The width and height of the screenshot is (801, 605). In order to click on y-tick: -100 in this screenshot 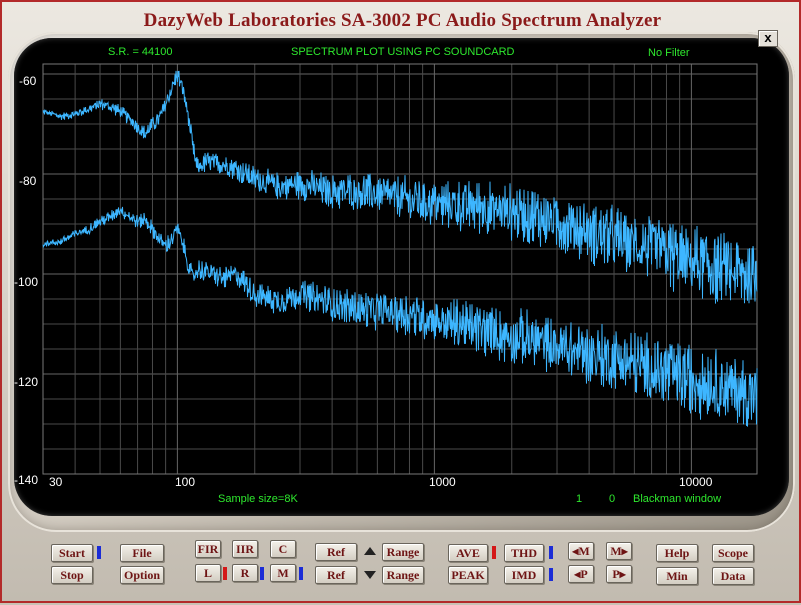, I will do `click(26, 282)`.